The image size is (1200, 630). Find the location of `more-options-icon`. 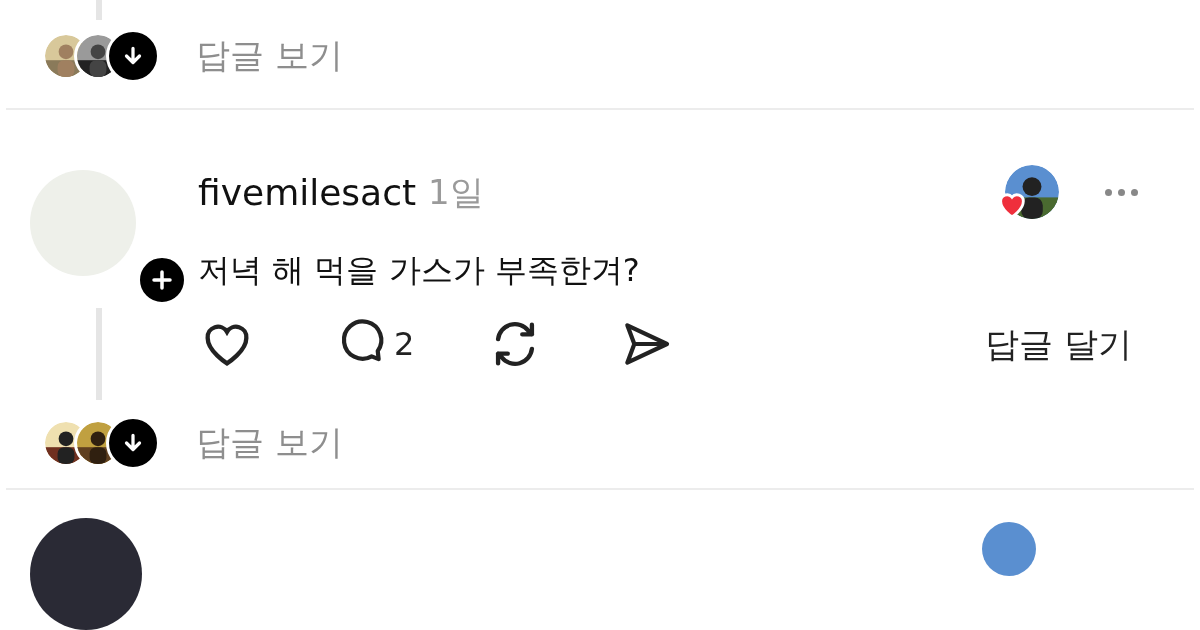

more-options-icon is located at coordinates (1121, 193).